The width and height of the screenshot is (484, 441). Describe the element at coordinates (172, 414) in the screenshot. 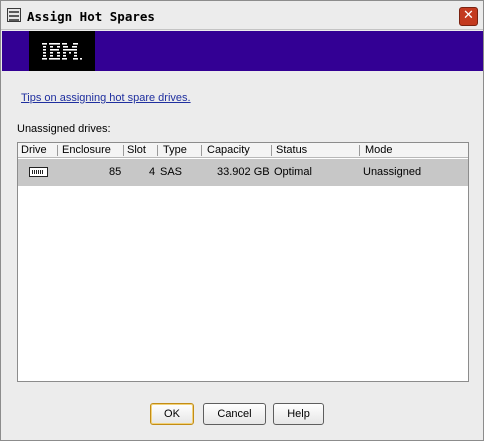

I see `ok-button: OK` at that location.